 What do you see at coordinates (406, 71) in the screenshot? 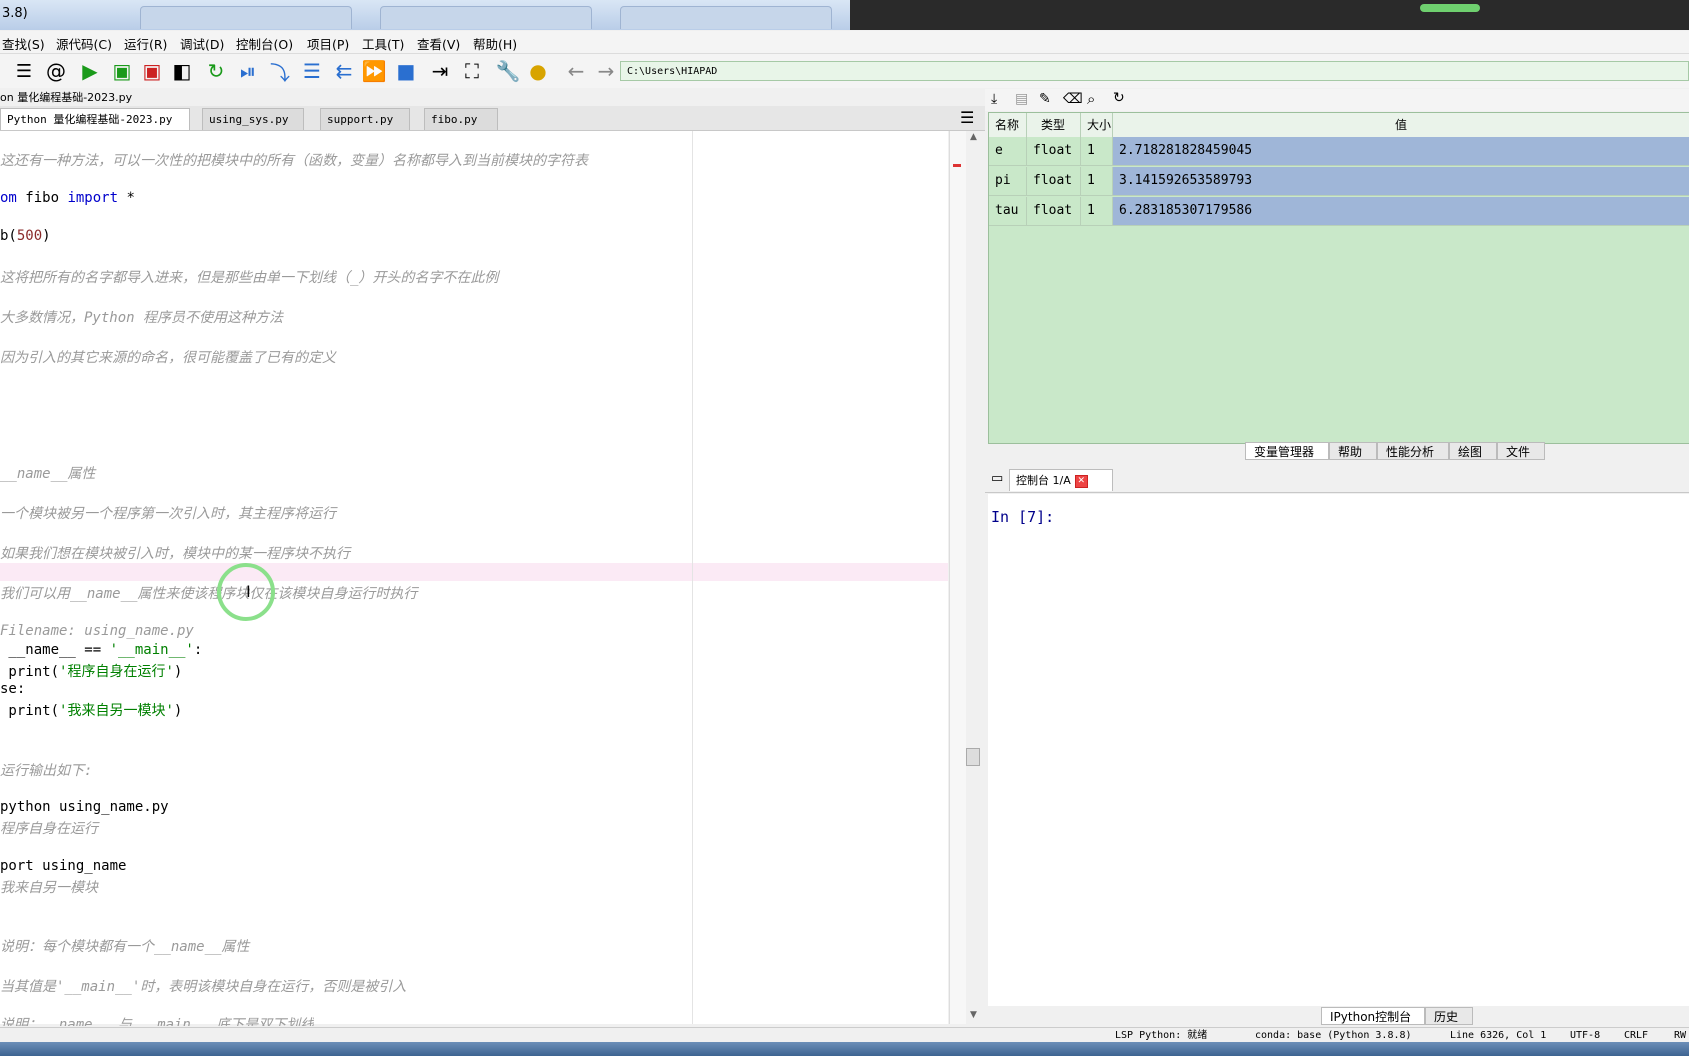
I see `stop-icon: ■` at bounding box center [406, 71].